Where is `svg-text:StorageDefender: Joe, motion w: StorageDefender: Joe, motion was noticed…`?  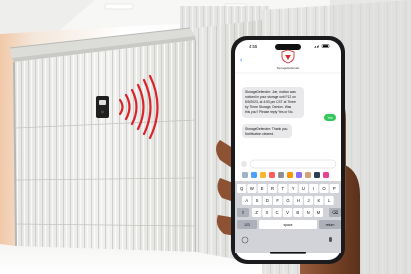
svg-text:StorageDefender: Joe, motion w: StorageDefender: Joe, motion was noticed… is located at coordinates (271, 102).